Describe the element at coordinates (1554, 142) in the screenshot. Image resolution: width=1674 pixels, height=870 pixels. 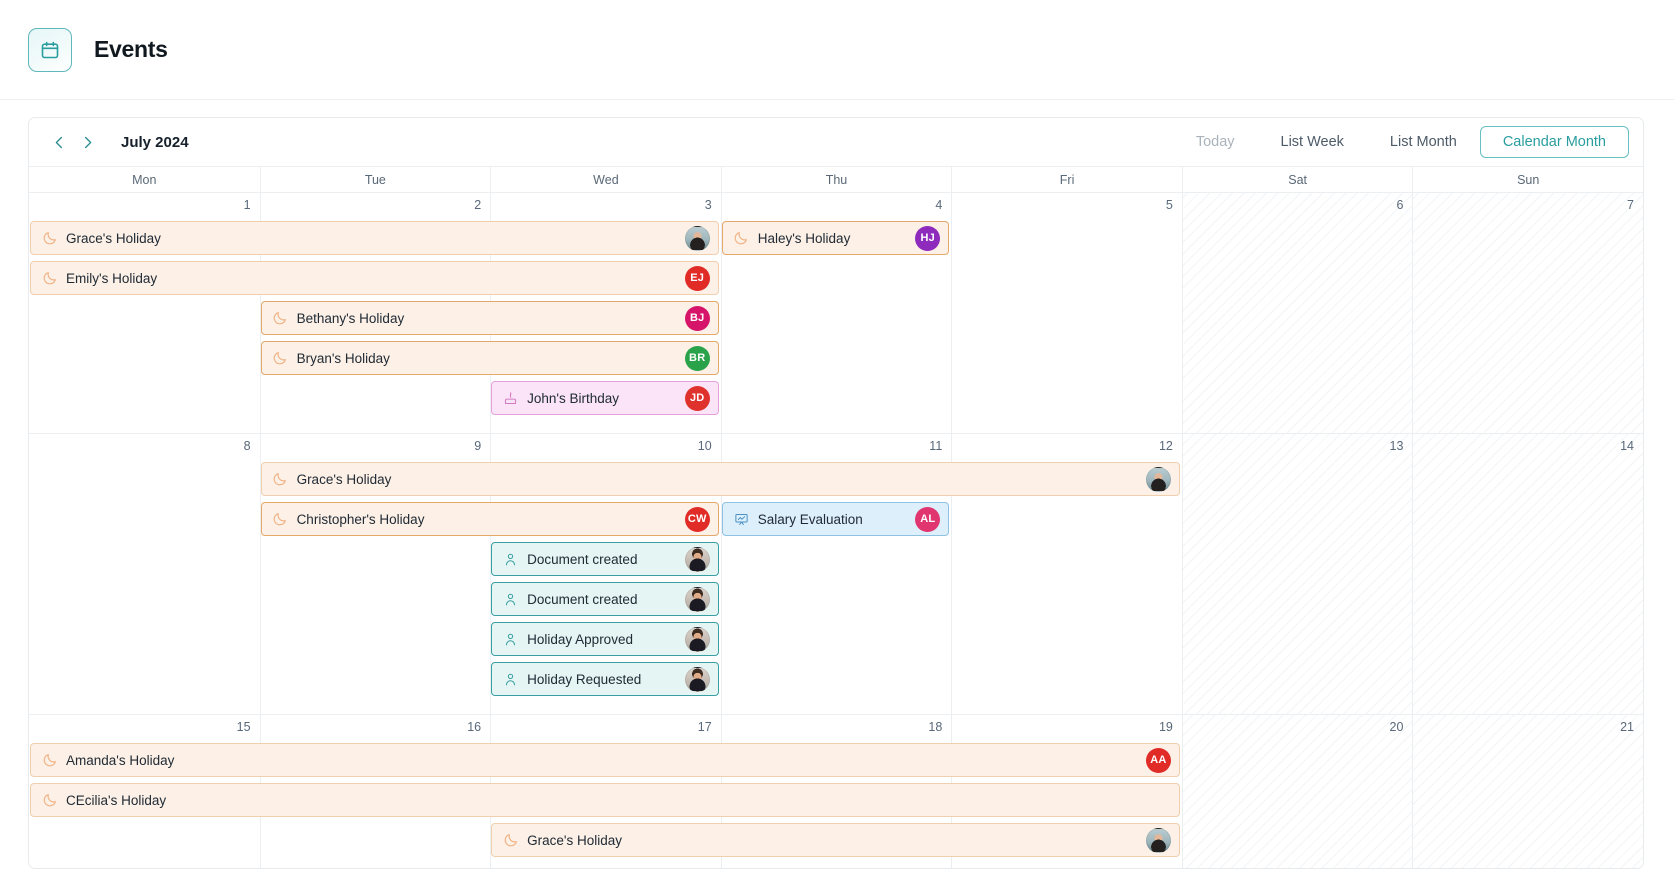
I see `tab-calendar-month: Calendar Month` at that location.